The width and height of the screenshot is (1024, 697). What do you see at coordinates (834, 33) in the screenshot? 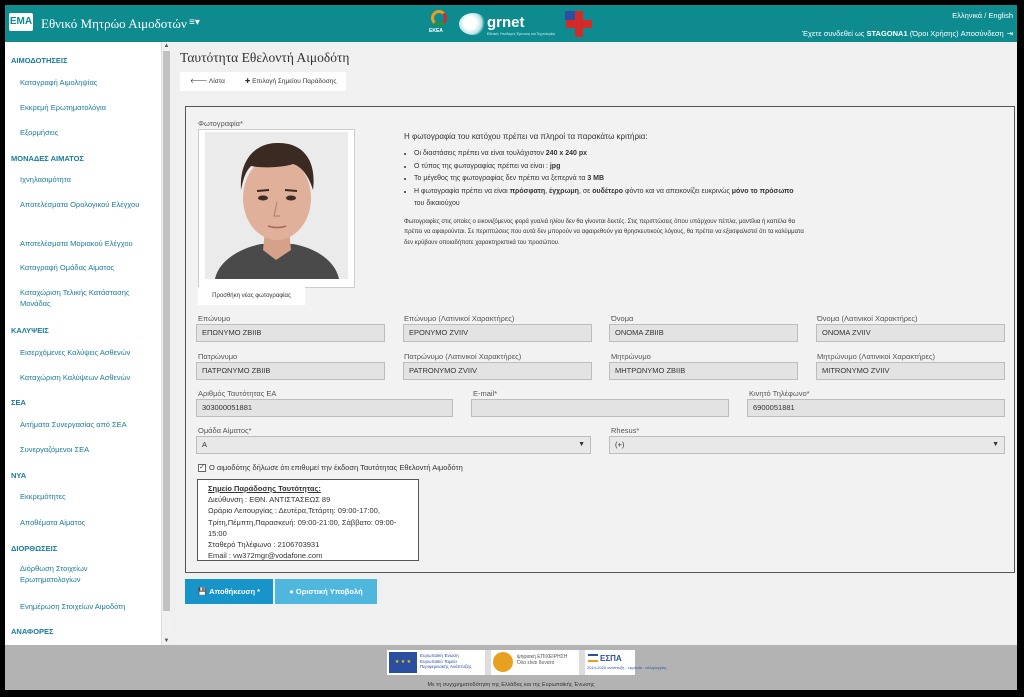
I see `login-prefix: Έχετε συνδεθεί ως` at bounding box center [834, 33].